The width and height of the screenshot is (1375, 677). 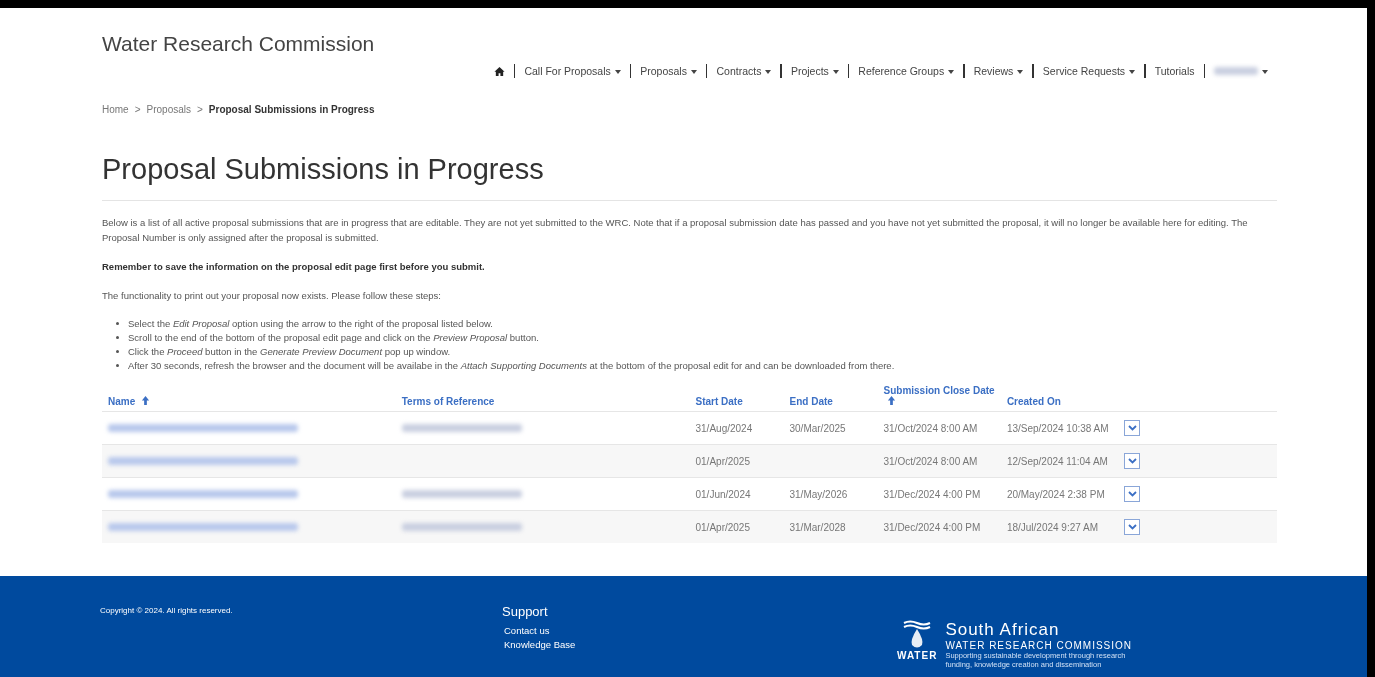 What do you see at coordinates (1174, 71) in the screenshot?
I see `nav-link: Tutorials` at bounding box center [1174, 71].